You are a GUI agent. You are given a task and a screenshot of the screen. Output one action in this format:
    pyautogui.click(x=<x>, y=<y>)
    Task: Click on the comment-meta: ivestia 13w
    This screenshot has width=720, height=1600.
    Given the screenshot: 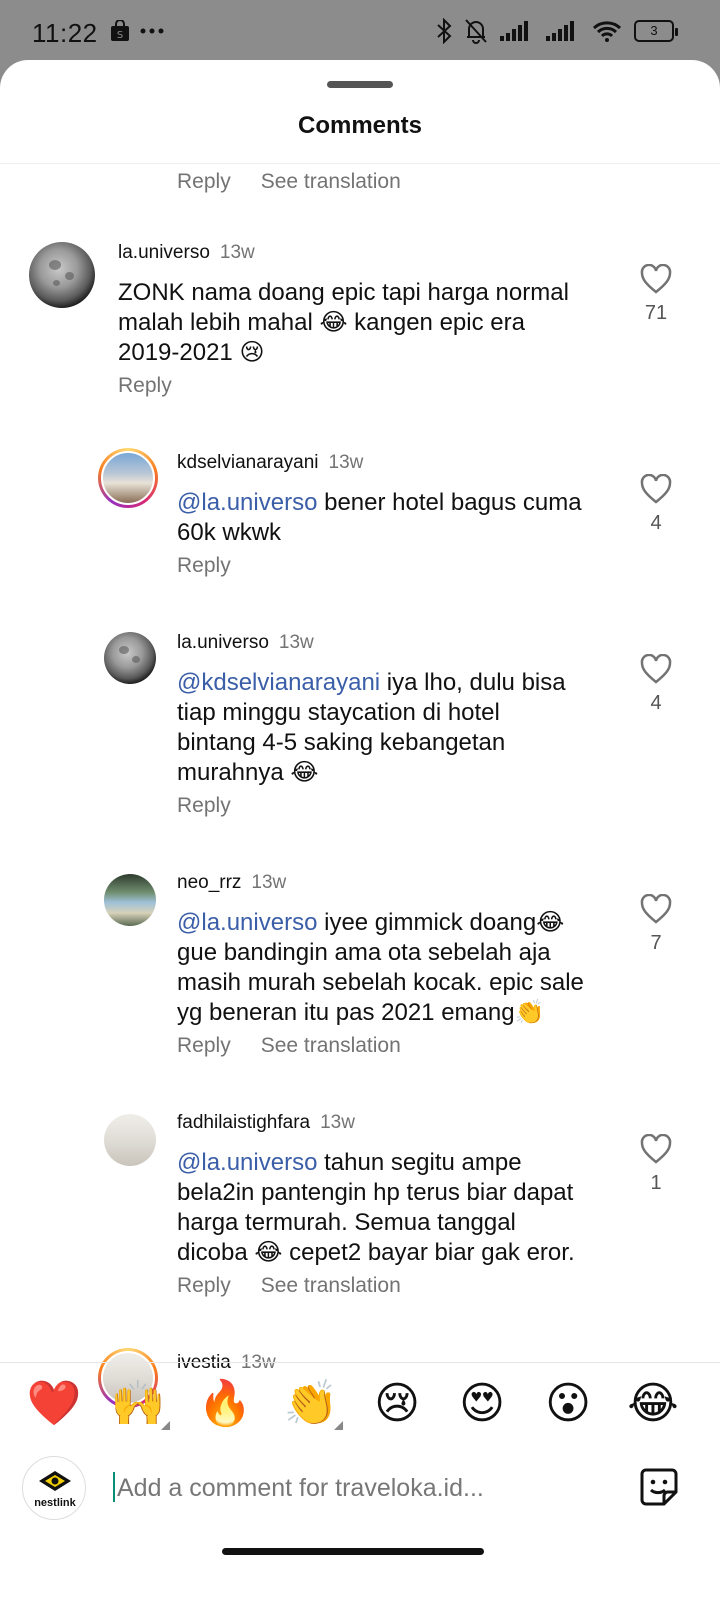 What is the action you would take?
    pyautogui.click(x=226, y=1363)
    